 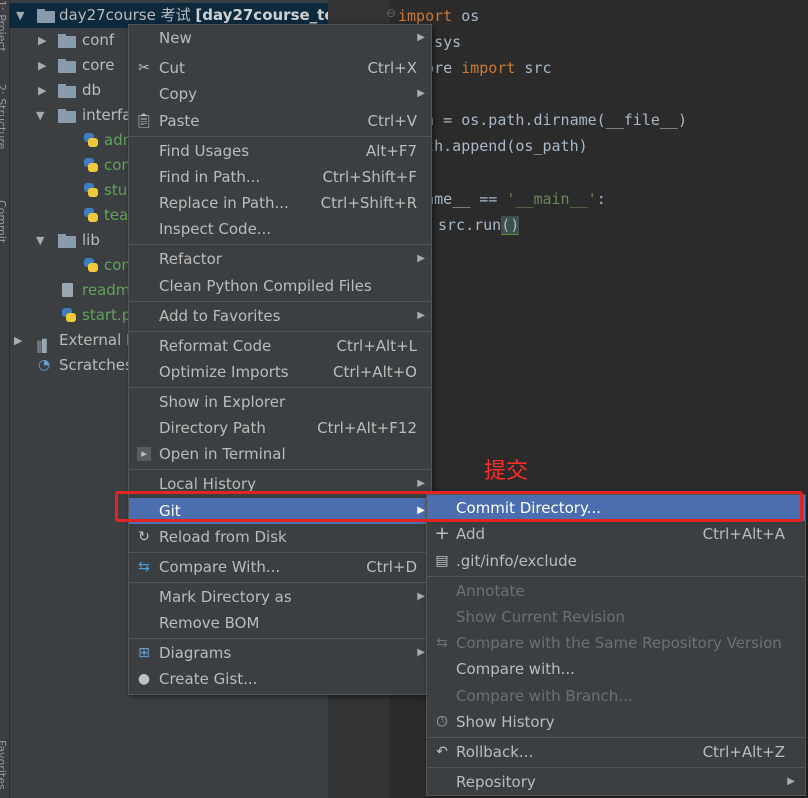 What do you see at coordinates (506, 471) in the screenshot?
I see `annotation-label: 提交` at bounding box center [506, 471].